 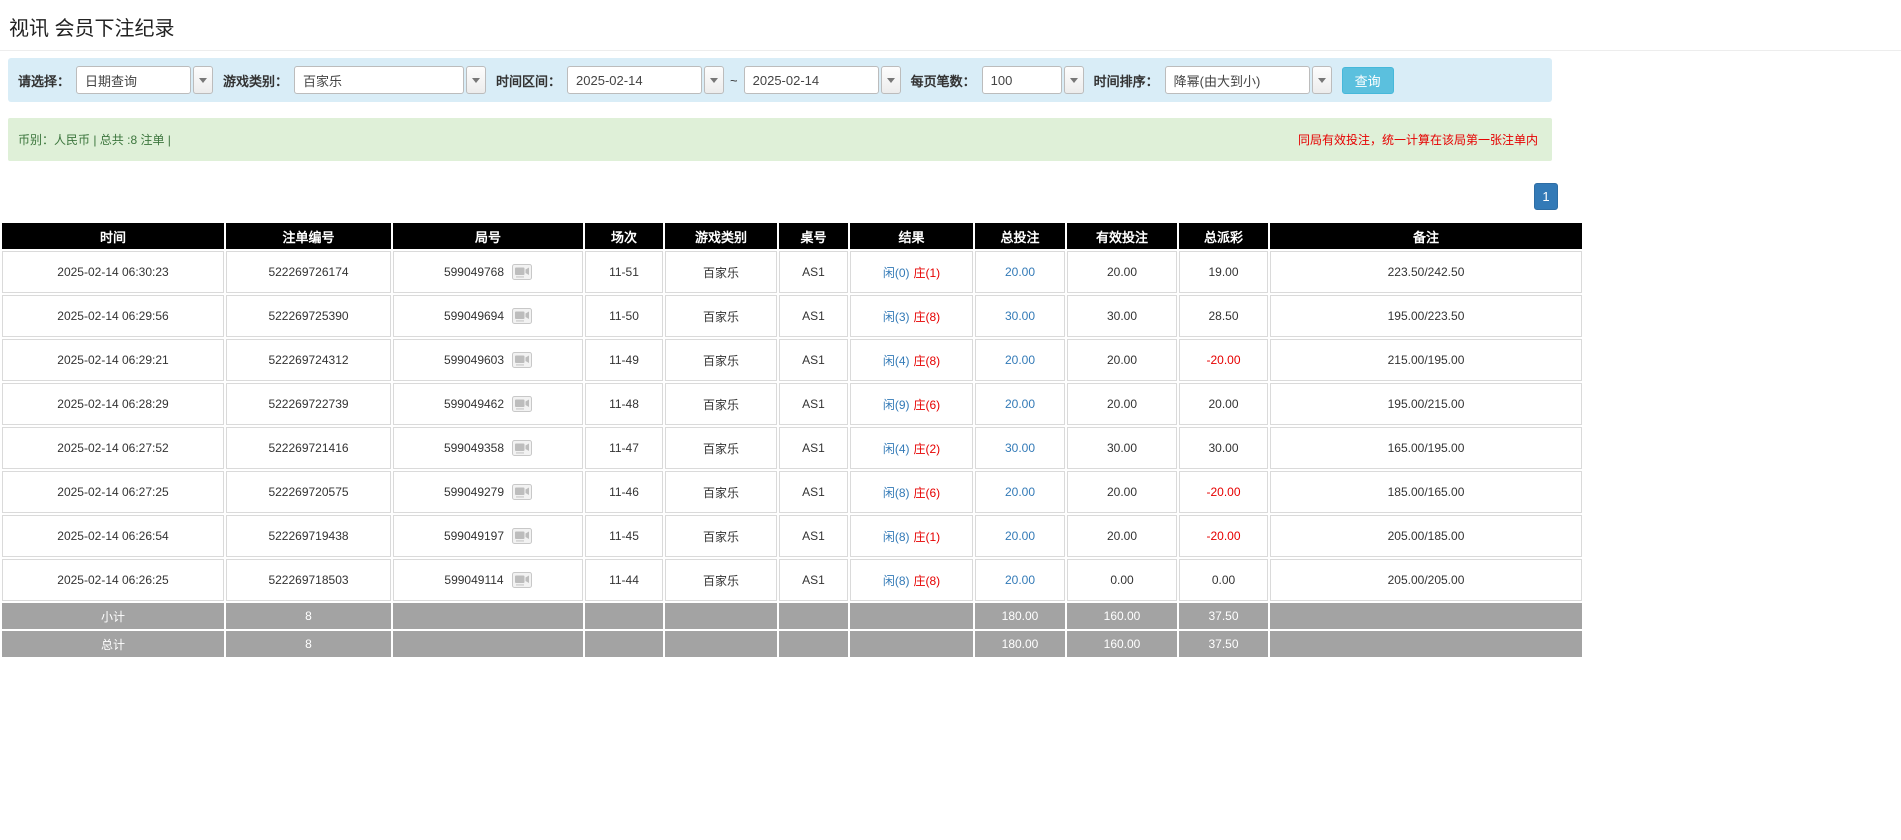 I want to click on cell-payout: 30.00, so click(x=1223, y=448).